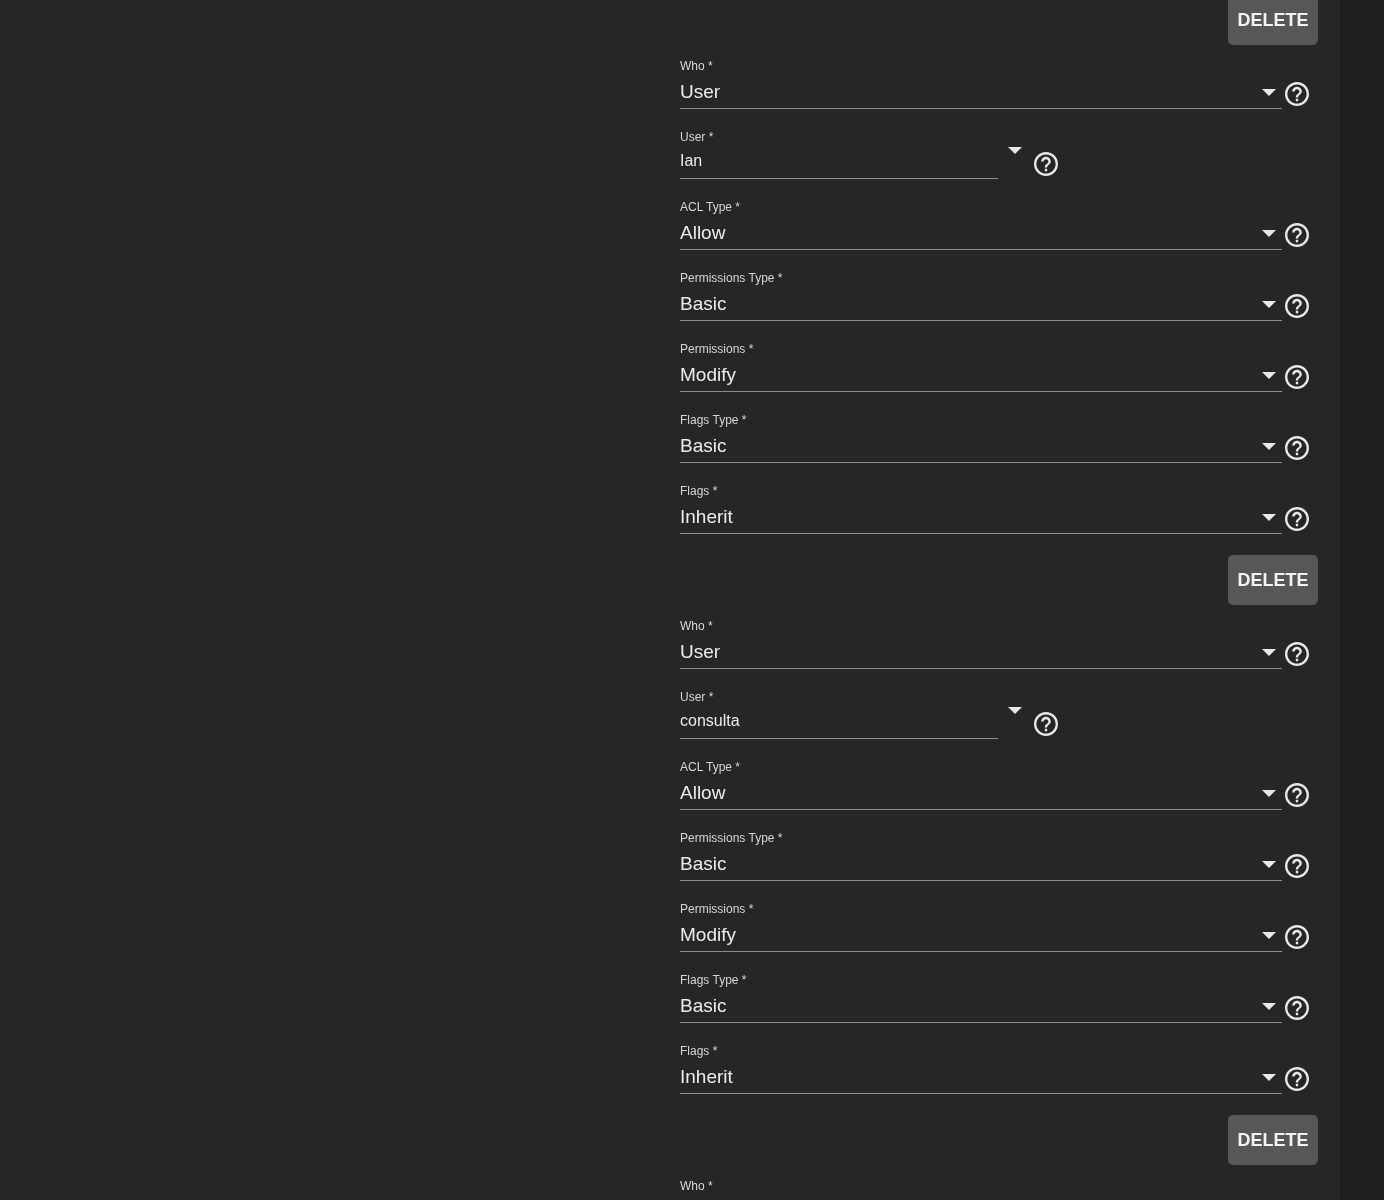 This screenshot has width=1384, height=1200. Describe the element at coordinates (839, 161) in the screenshot. I see `combobox-field: Ian` at that location.